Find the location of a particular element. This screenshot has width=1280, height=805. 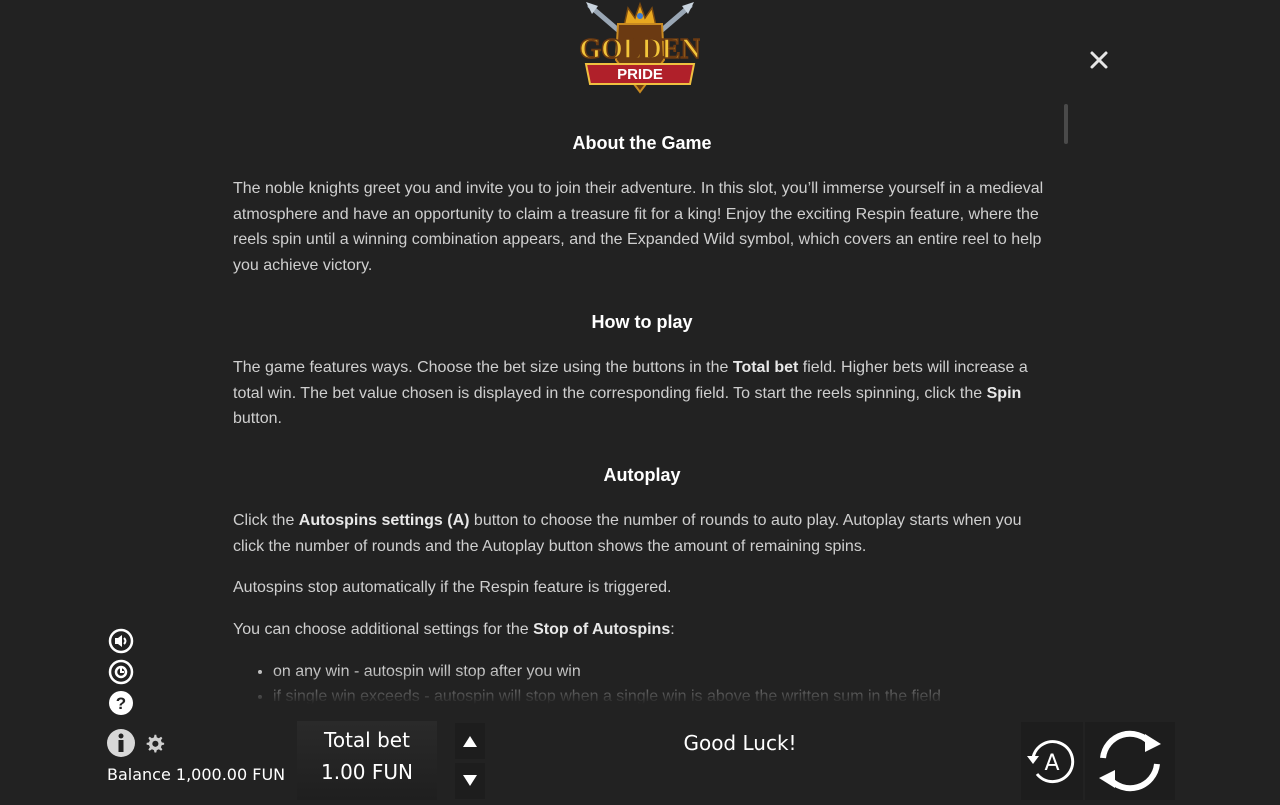

sound-icon is located at coordinates (121, 641).